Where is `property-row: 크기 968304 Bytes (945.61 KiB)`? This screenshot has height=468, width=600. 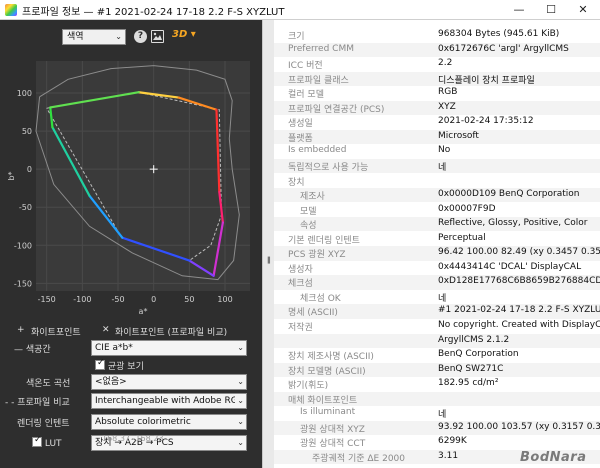
property-row: 크기 968304 Bytes (945.61 KiB) is located at coordinates (437, 35).